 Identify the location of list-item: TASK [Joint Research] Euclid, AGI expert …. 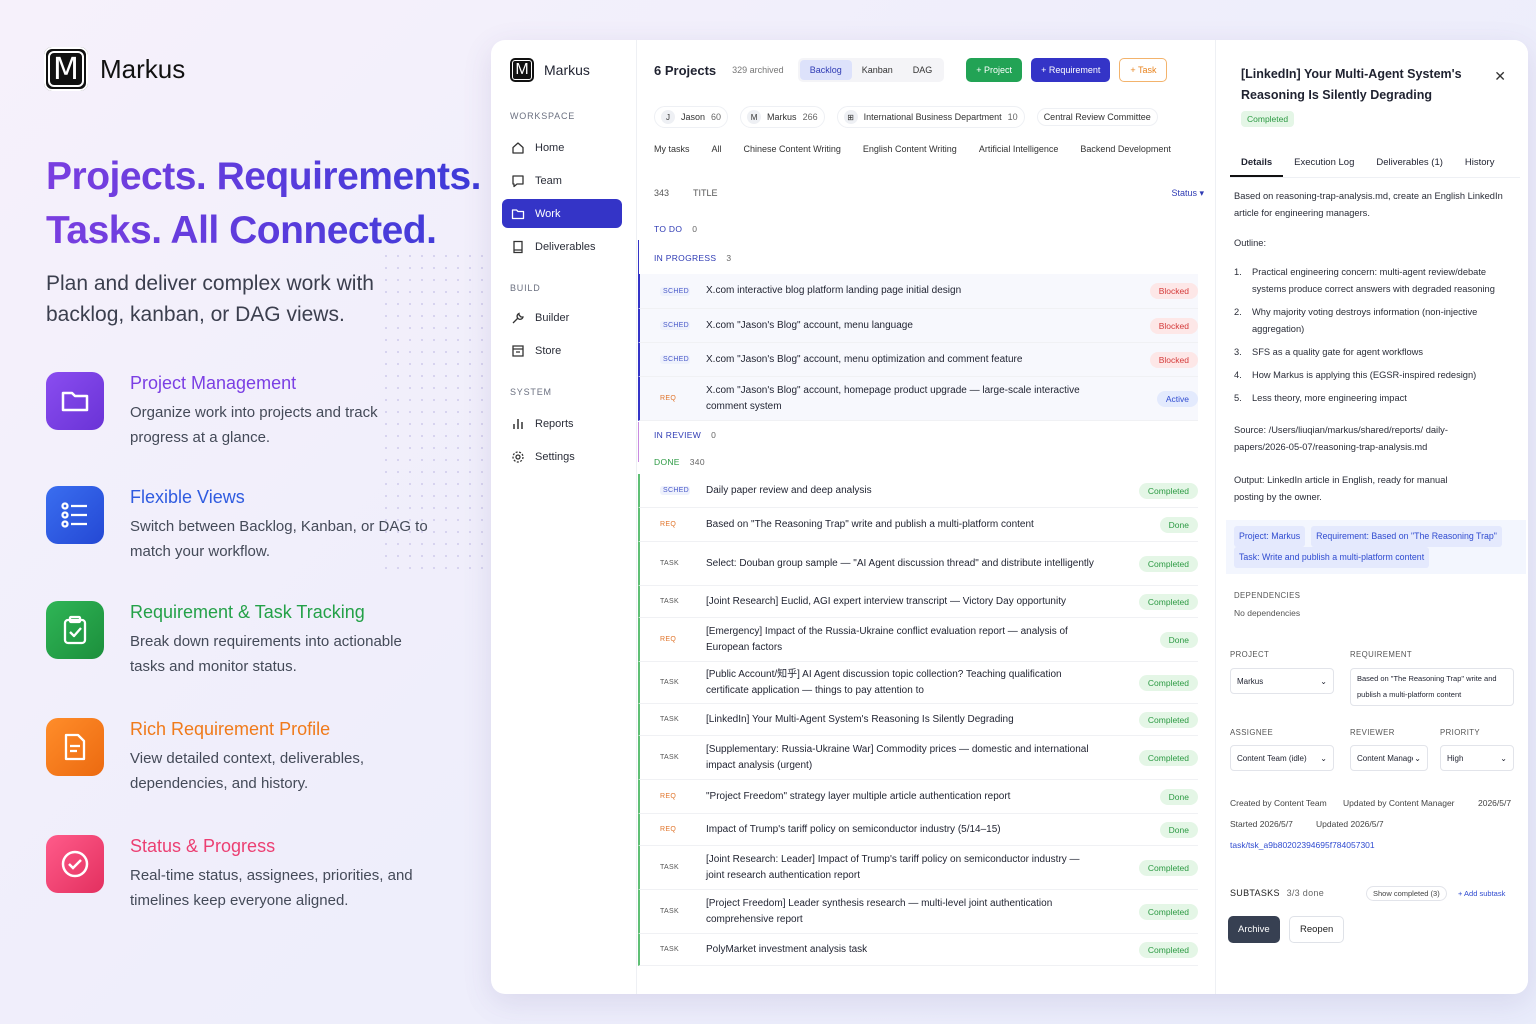
(918, 602).